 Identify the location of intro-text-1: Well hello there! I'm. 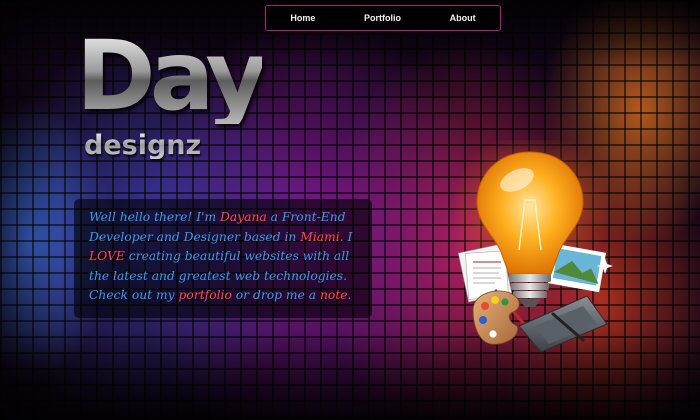
(155, 217).